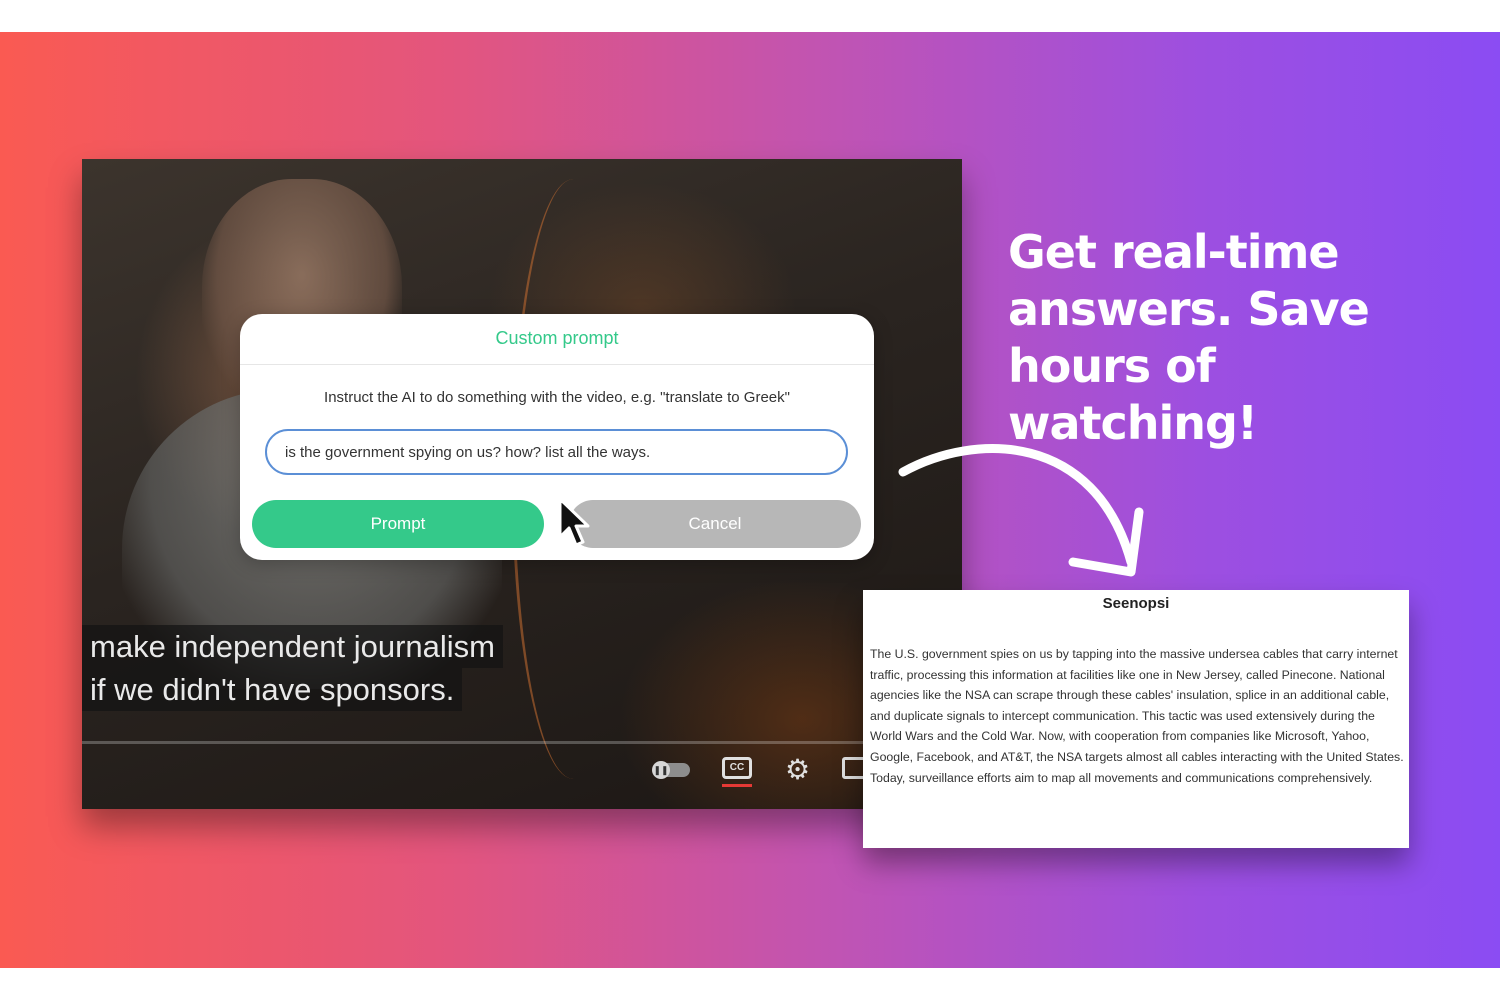  Describe the element at coordinates (292, 646) in the screenshot. I see `caption-line-1: make independent journalism` at that location.